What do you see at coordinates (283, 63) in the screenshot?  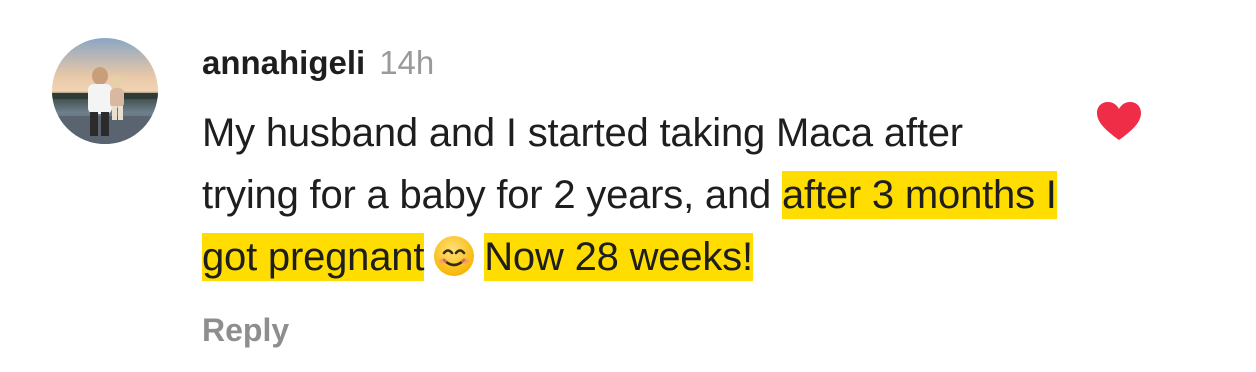 I see `username: annahigeli` at bounding box center [283, 63].